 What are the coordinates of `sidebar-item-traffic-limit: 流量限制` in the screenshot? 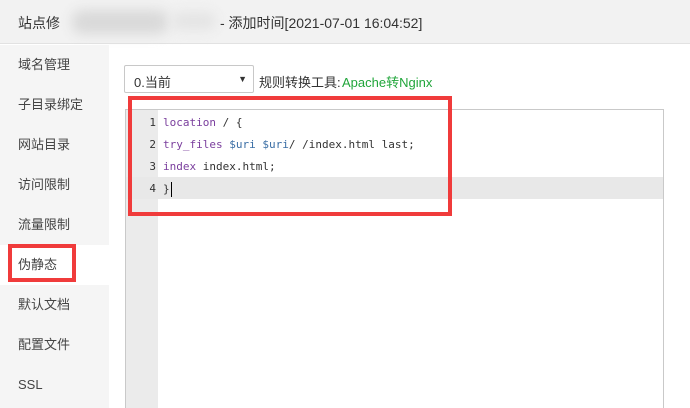 It's located at (54, 225).